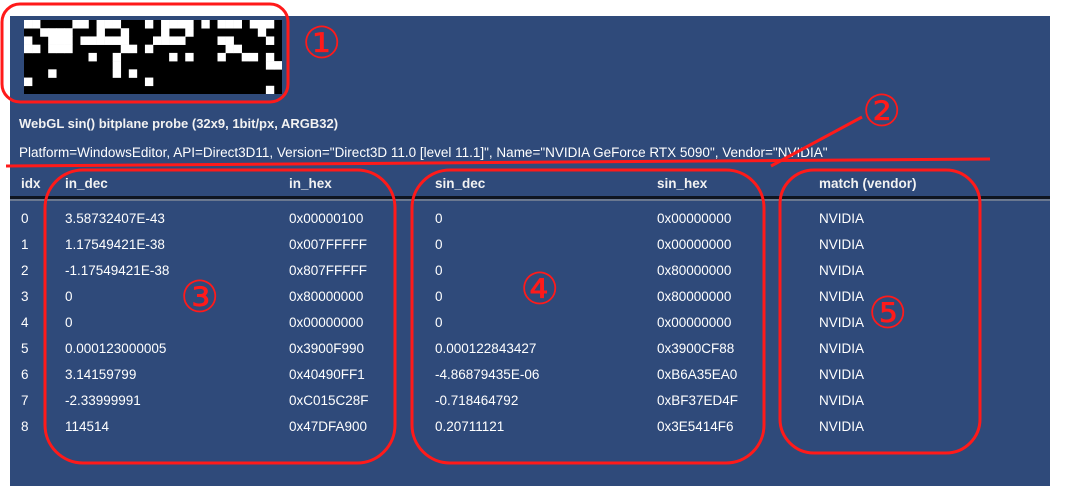 The height and width of the screenshot is (502, 1069). I want to click on column-header-idx: idx, so click(31, 183).